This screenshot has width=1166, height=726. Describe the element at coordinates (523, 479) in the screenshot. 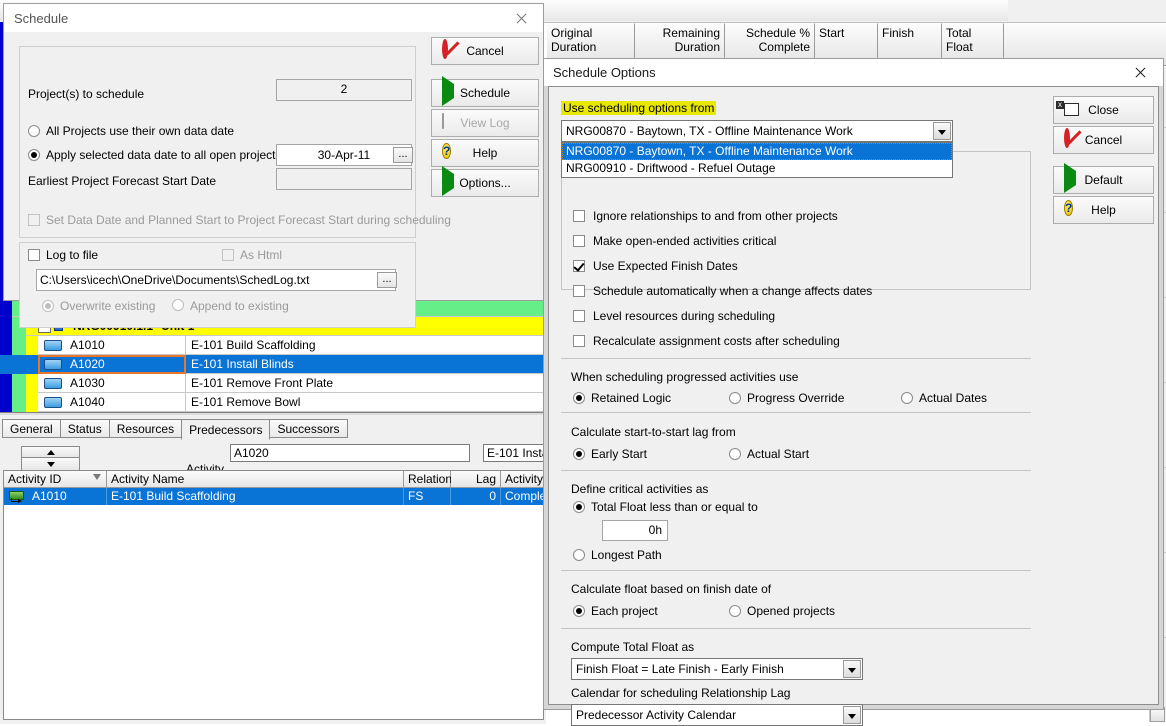

I see `col-activity-status: Activity` at that location.